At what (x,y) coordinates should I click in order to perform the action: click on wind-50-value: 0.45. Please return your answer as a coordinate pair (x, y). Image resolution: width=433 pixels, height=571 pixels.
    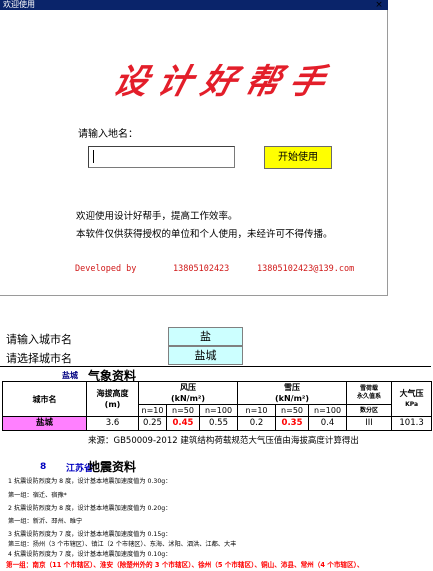
    Looking at the image, I should click on (183, 423).